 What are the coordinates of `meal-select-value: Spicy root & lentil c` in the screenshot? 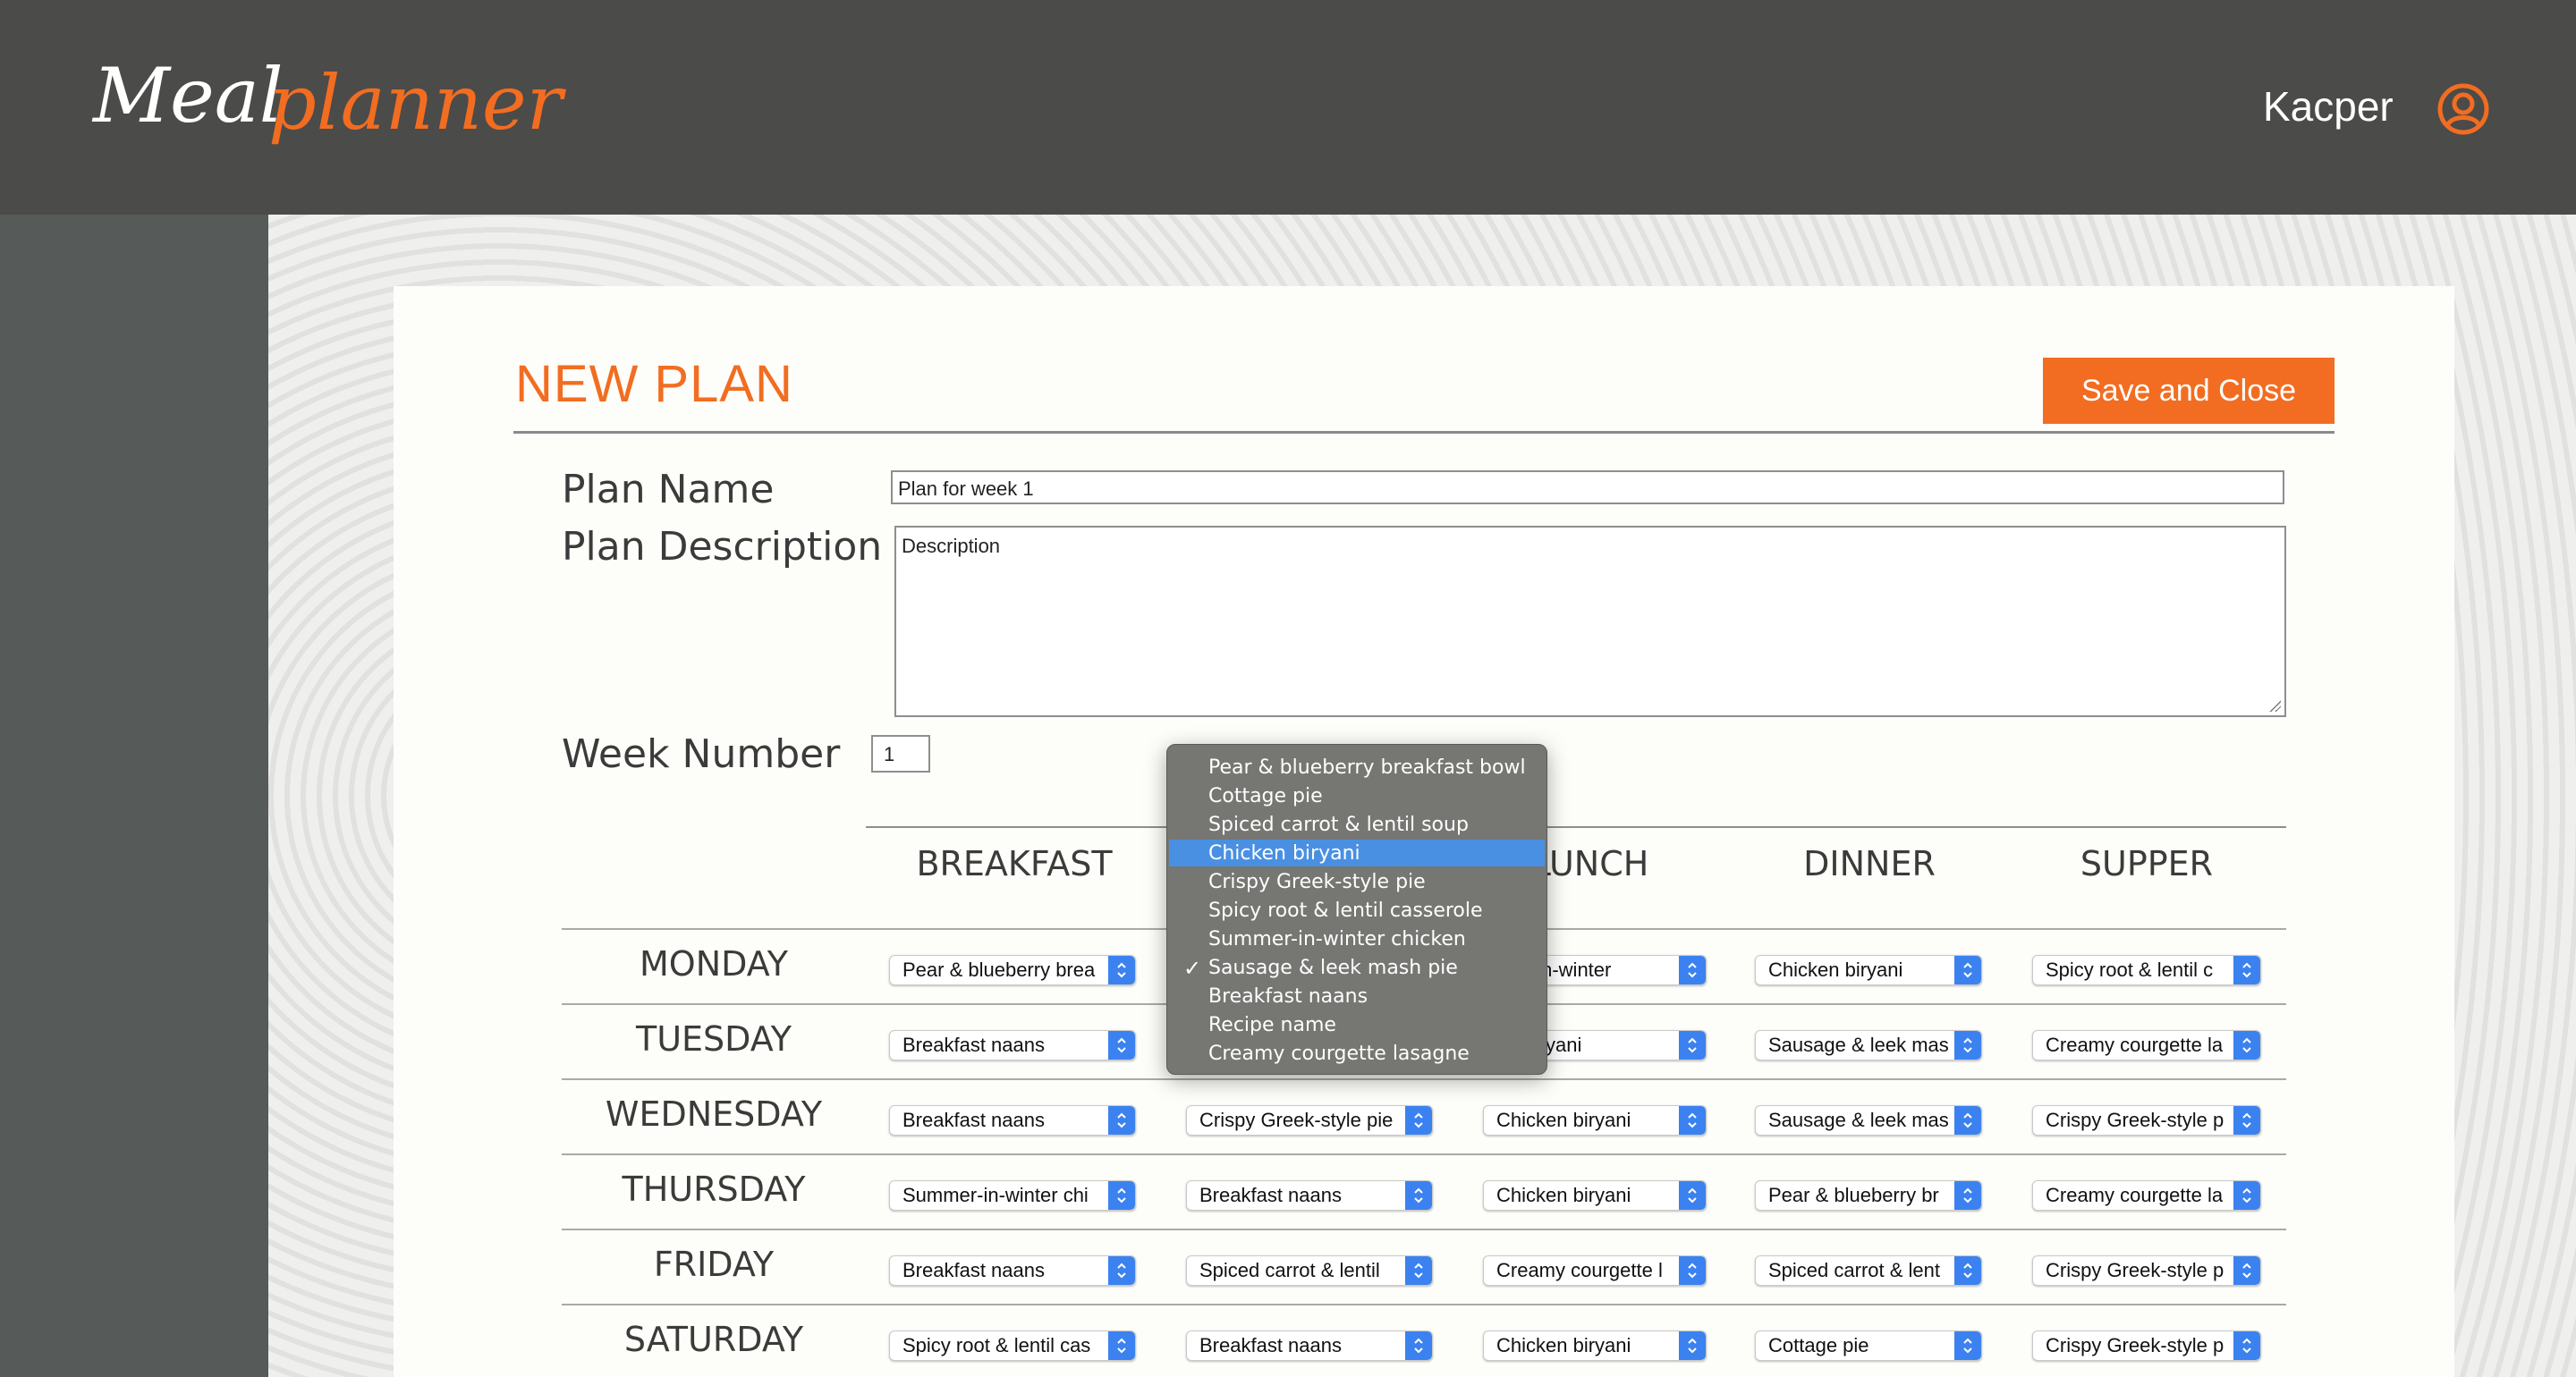 It's located at (2130, 970).